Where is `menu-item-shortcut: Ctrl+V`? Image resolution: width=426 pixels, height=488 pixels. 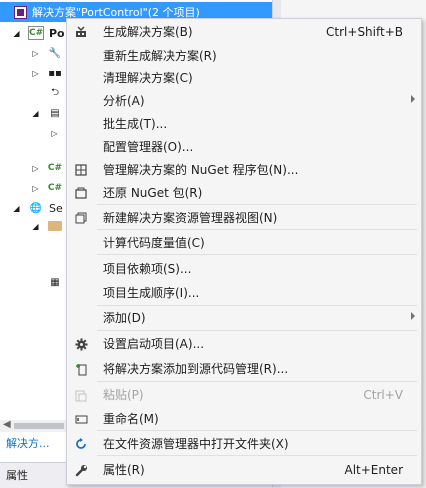 menu-item-shortcut: Ctrl+V is located at coordinates (383, 395).